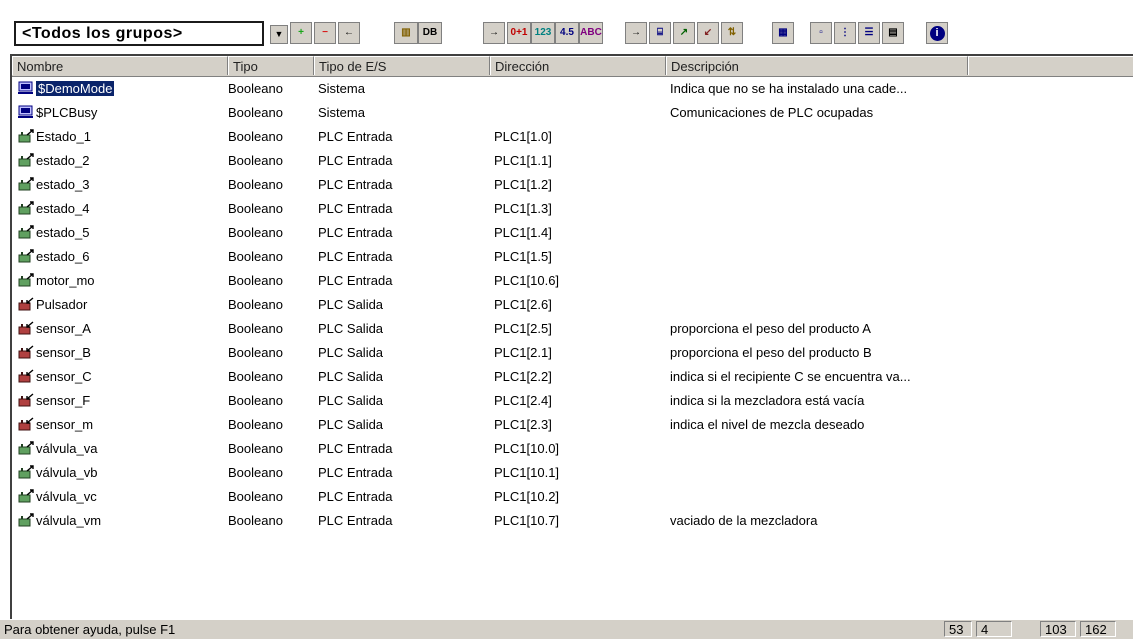 The width and height of the screenshot is (1133, 639). What do you see at coordinates (57, 449) in the screenshot?
I see `row-name: válvula_va` at bounding box center [57, 449].